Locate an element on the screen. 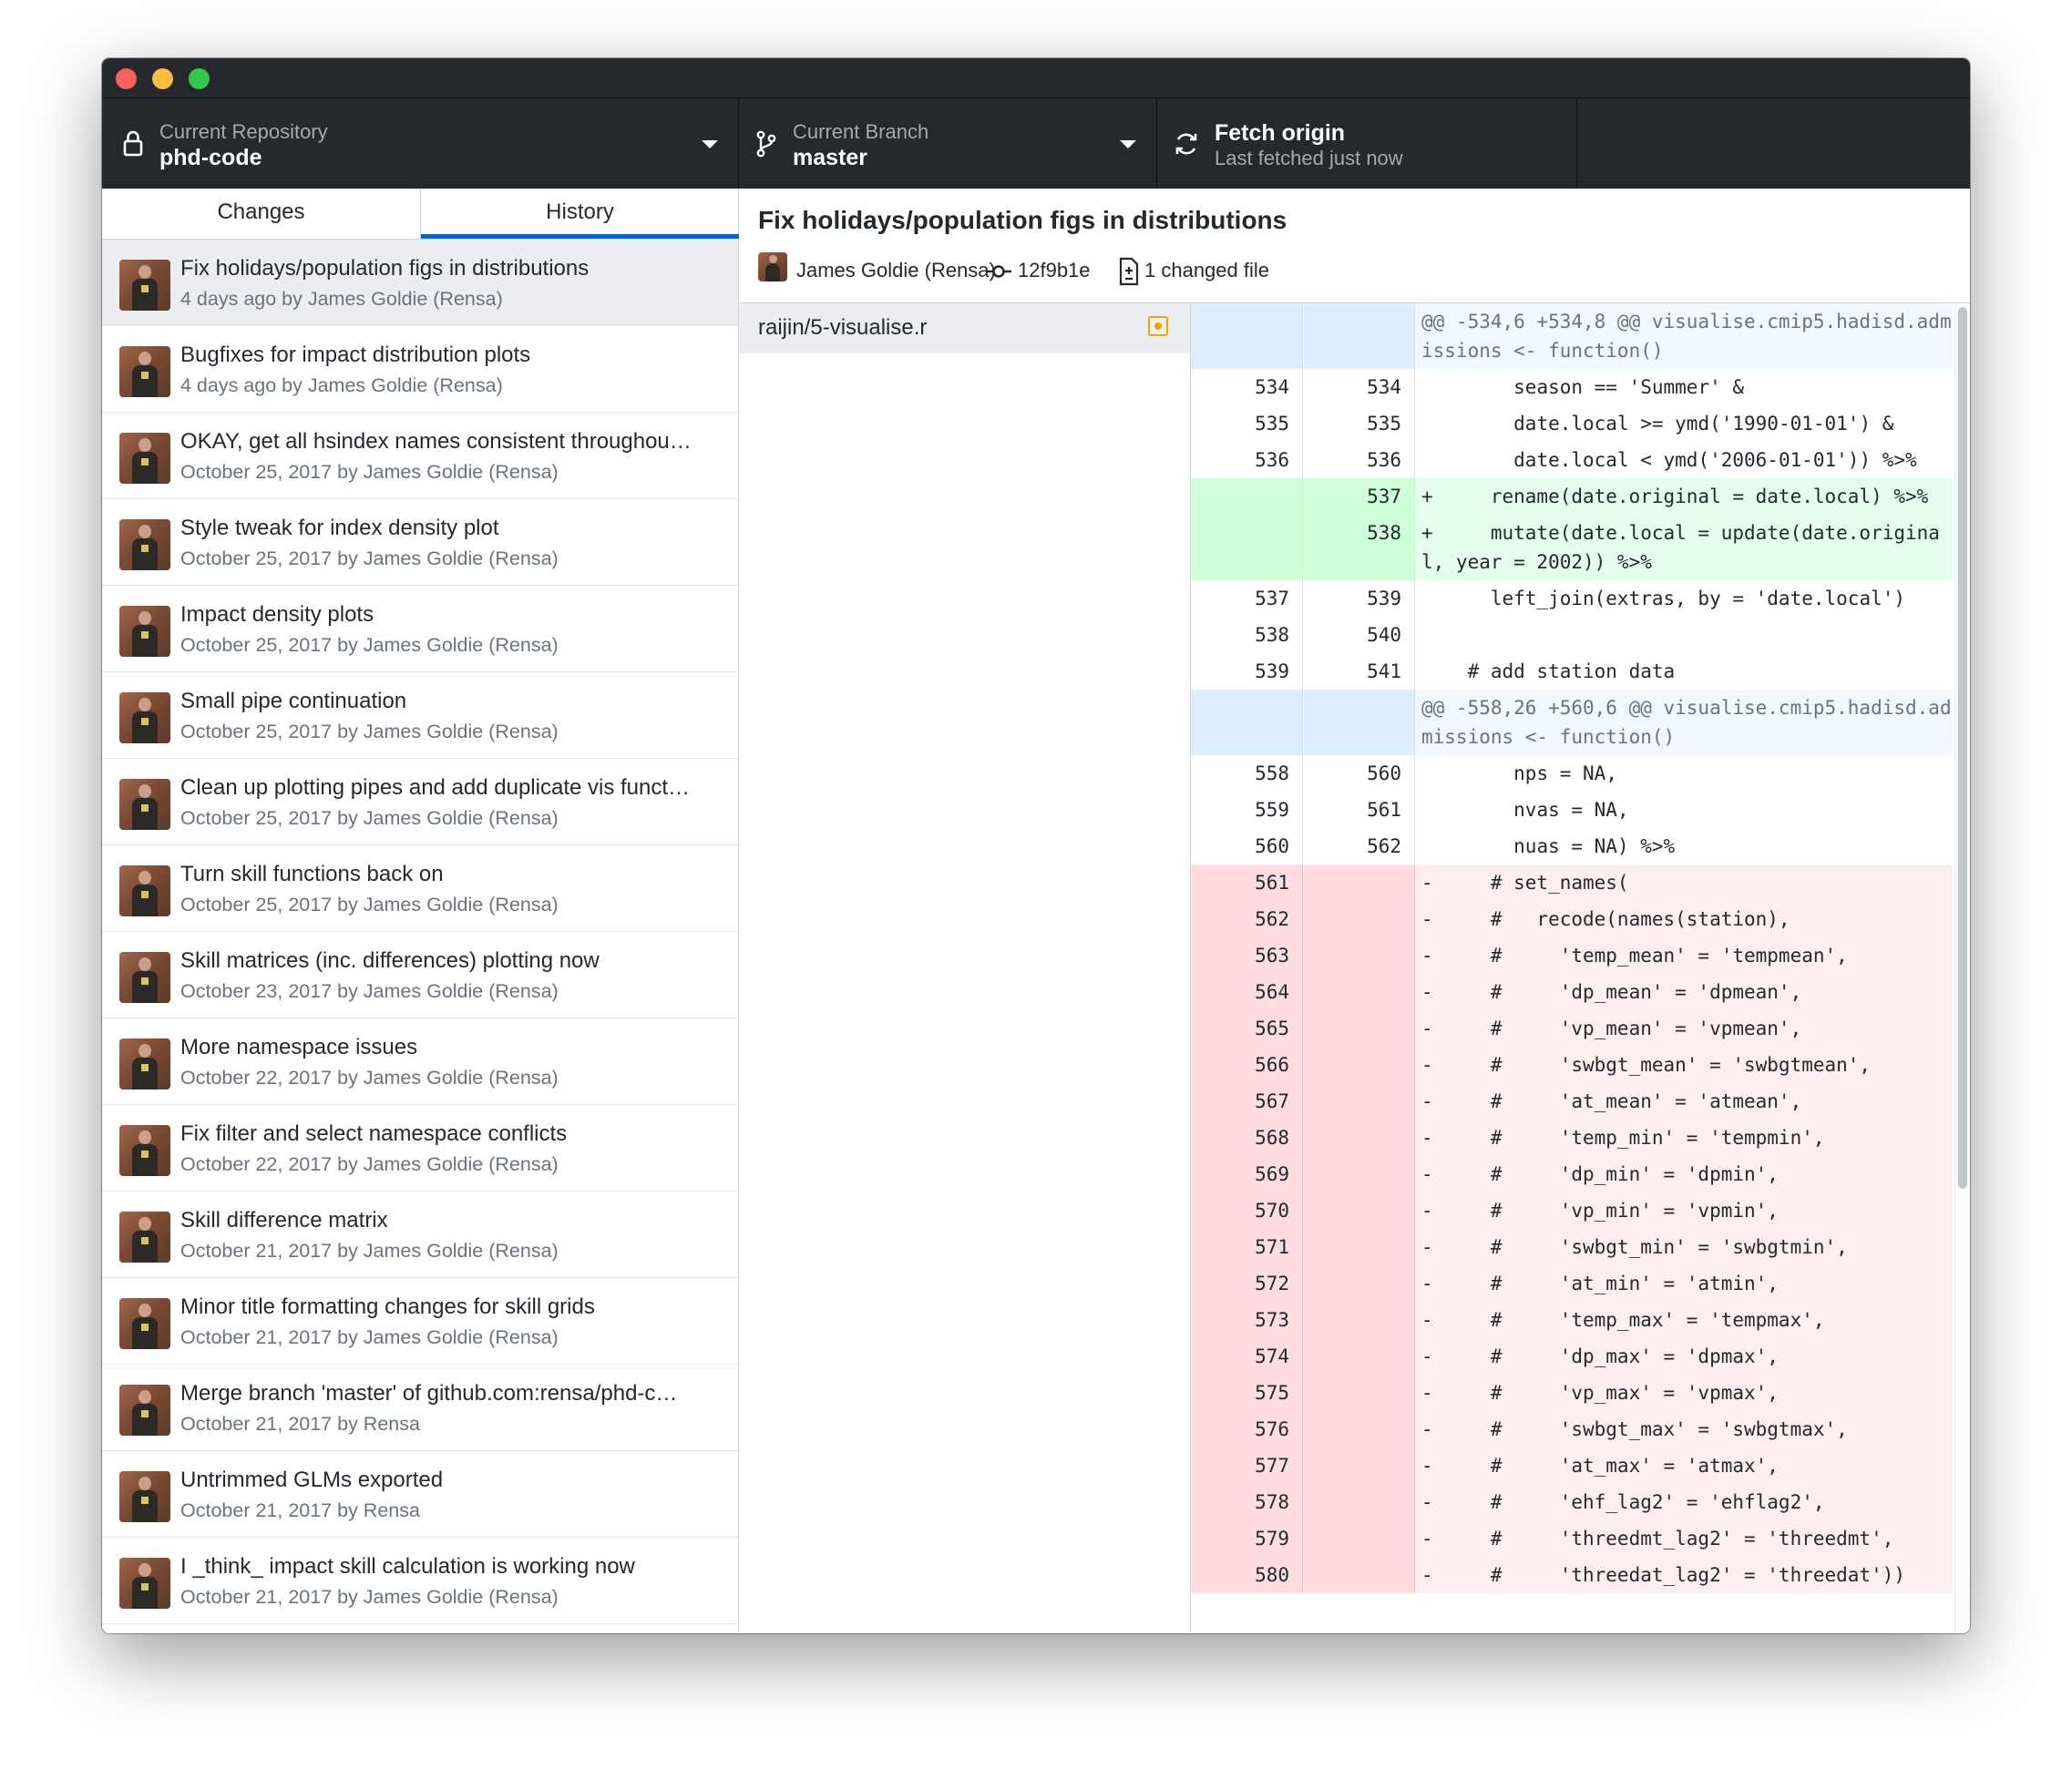 Image resolution: width=2072 pixels, height=1780 pixels. diff-line-context: 539 541 # add station data is located at coordinates (1572, 671).